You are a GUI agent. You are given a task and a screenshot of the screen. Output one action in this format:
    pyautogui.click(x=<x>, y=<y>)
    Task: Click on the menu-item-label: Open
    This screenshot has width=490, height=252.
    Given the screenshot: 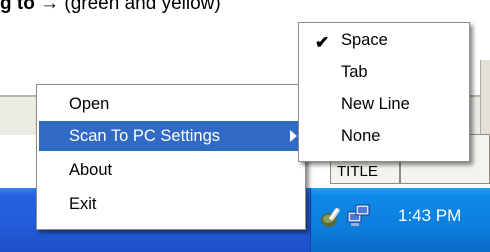 What is the action you would take?
    pyautogui.click(x=89, y=104)
    